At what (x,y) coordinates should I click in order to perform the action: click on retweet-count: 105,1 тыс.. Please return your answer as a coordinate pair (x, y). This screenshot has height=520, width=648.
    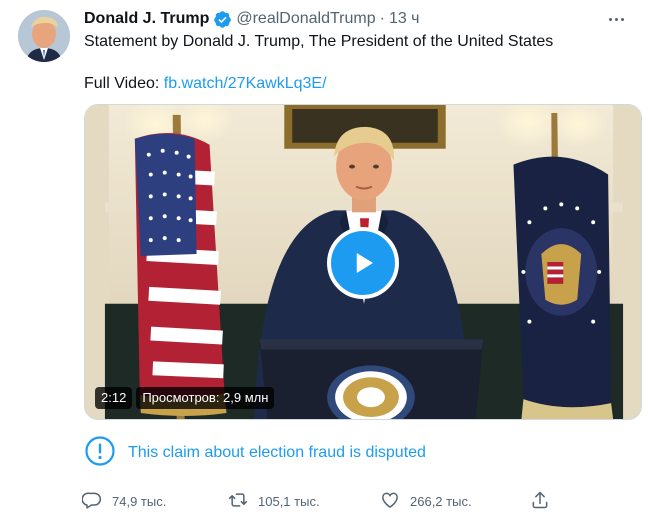
    Looking at the image, I should click on (289, 501).